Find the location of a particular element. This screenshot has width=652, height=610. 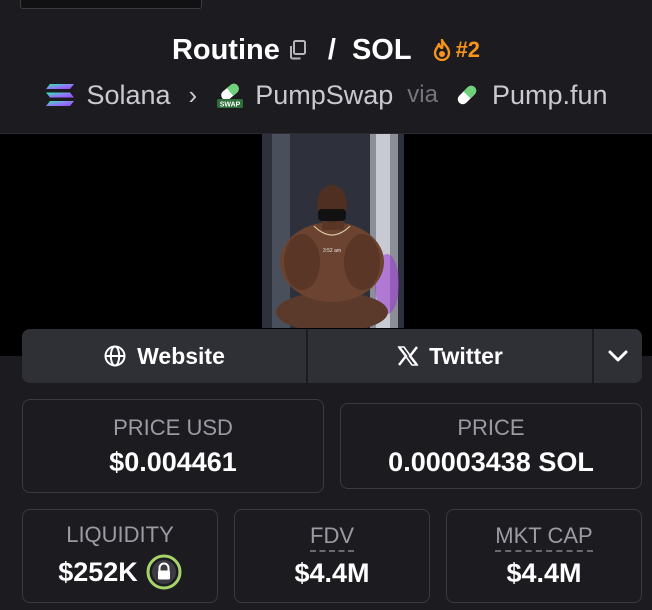

price-native-value: 0.00003438 SOL is located at coordinates (491, 461).